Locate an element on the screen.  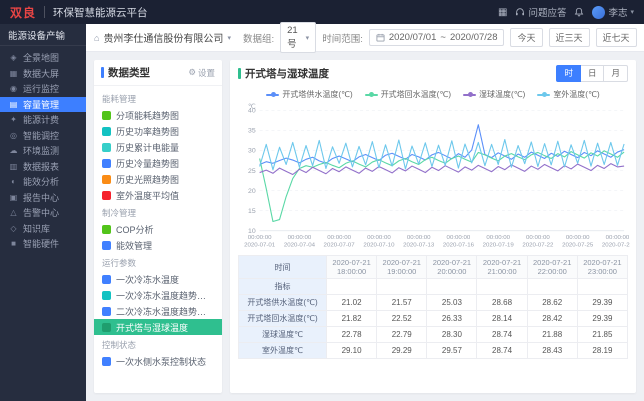
date-range-picker: 2020/07/01 ~ 2020/07/28 is located at coordinates (436, 37).